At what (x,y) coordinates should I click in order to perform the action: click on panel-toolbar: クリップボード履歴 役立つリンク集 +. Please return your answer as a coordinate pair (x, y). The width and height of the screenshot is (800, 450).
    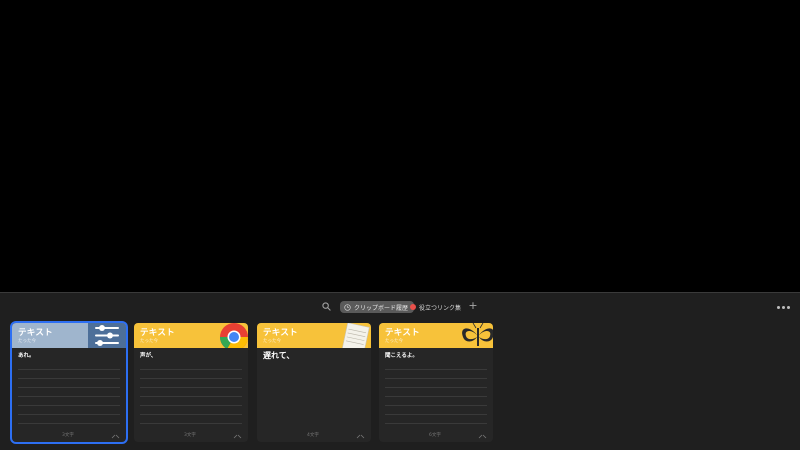
    Looking at the image, I should click on (400, 306).